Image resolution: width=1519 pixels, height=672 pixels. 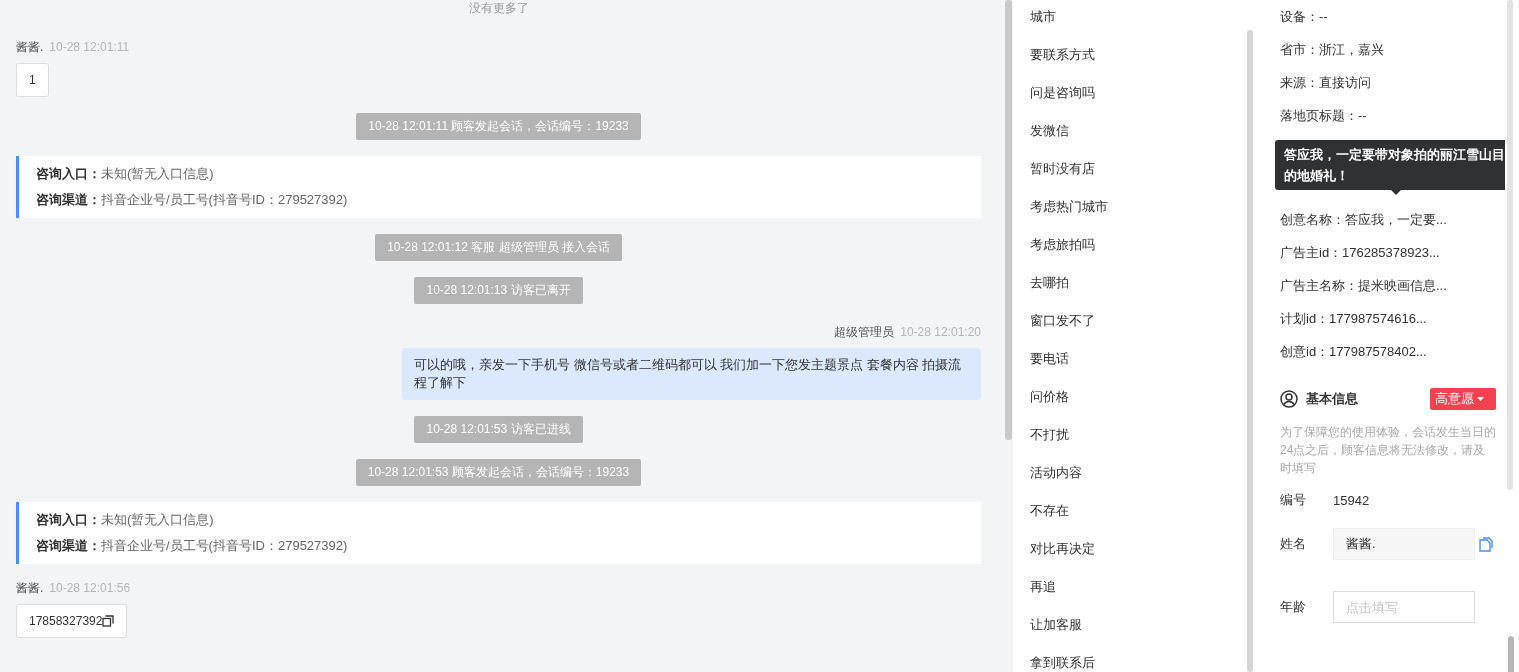 What do you see at coordinates (1332, 399) in the screenshot?
I see `section-title: 基本信息` at bounding box center [1332, 399].